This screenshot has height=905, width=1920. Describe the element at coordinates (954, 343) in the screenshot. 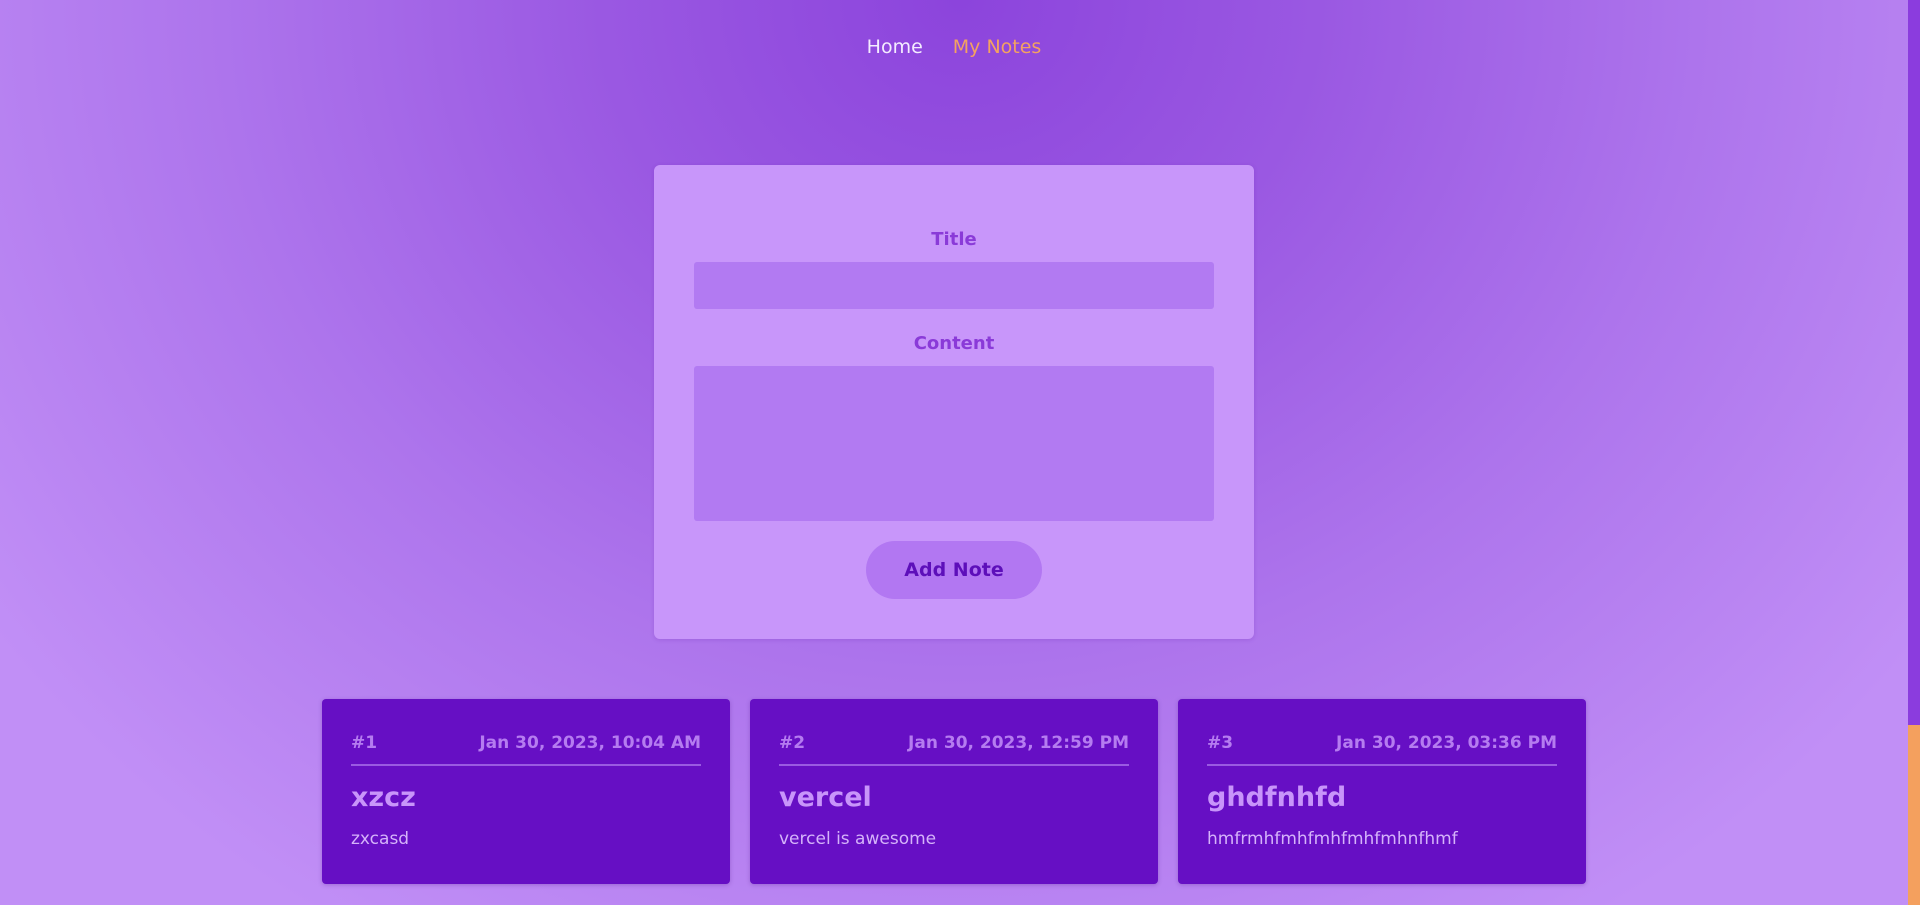

I see `content-label: Content` at that location.